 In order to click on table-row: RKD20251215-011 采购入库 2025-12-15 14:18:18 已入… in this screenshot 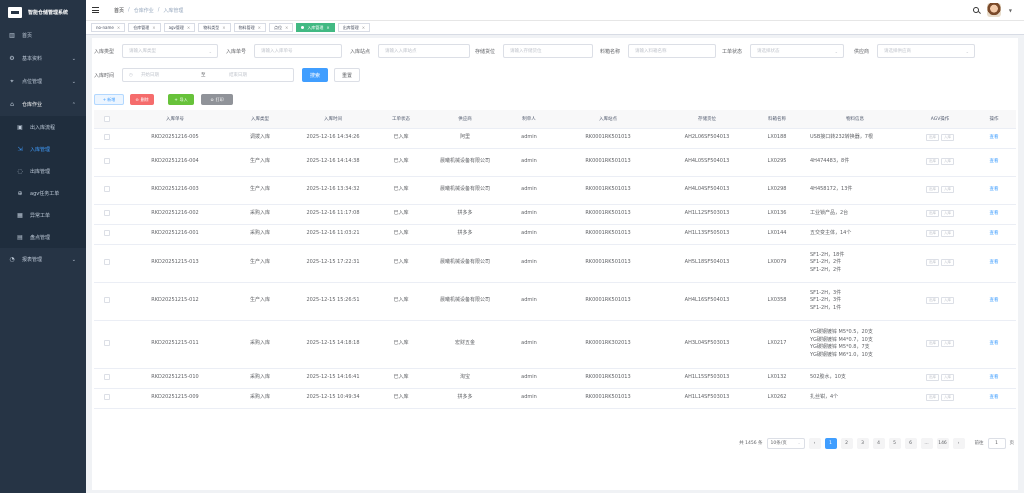, I will do `click(555, 344)`.